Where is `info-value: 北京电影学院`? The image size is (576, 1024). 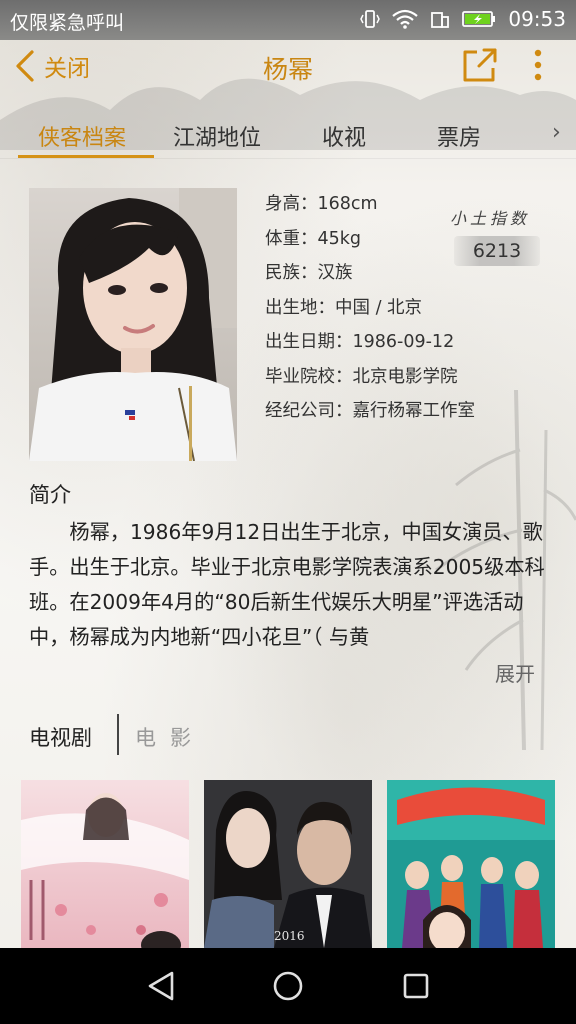 info-value: 北京电影学院 is located at coordinates (405, 376).